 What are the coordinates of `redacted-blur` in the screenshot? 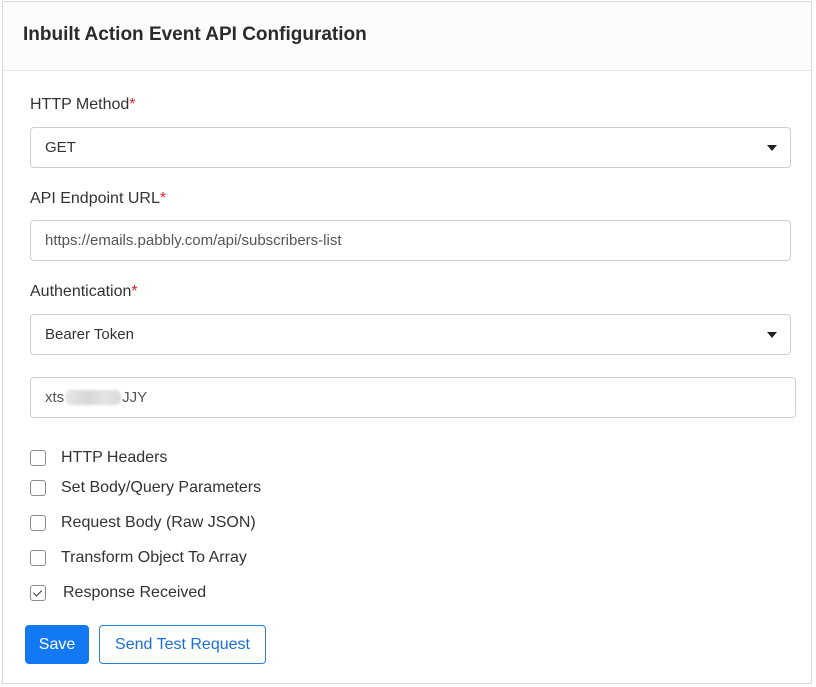 It's located at (93, 397).